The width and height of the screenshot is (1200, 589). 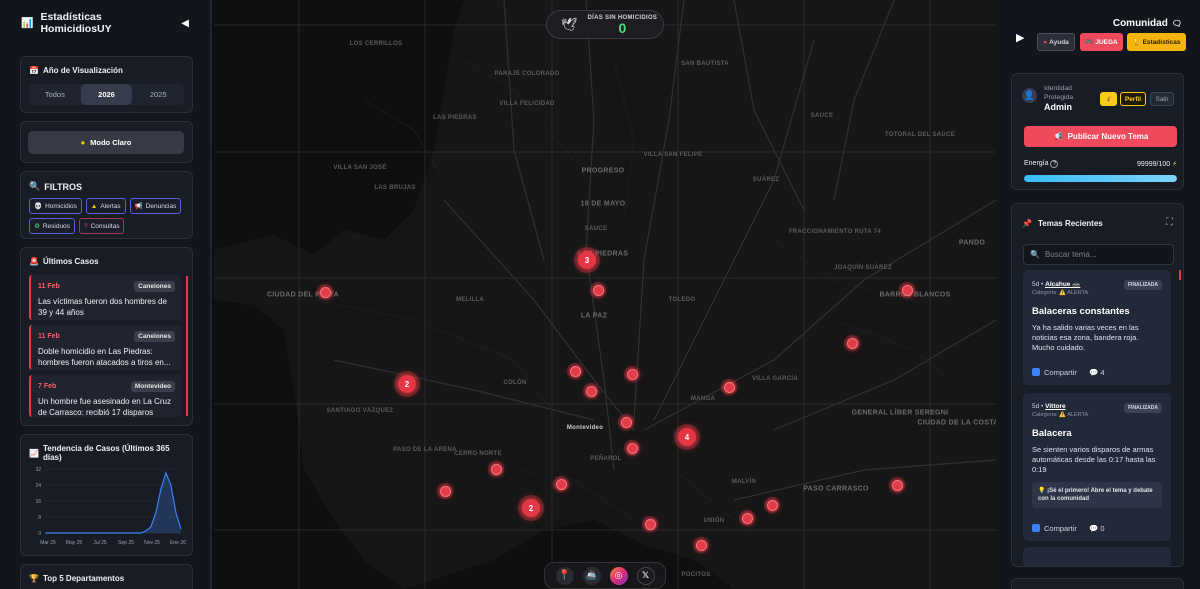 I want to click on instagram-icon: ◎, so click(x=618, y=575).